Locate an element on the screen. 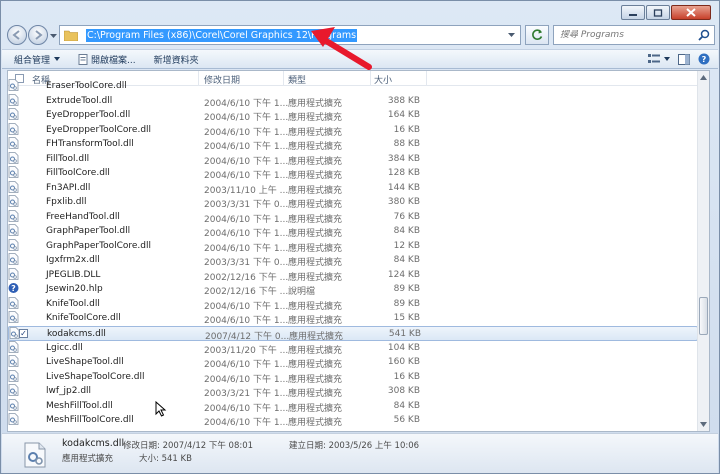 This screenshot has height=474, width=720. preview-pane-icon is located at coordinates (684, 59).